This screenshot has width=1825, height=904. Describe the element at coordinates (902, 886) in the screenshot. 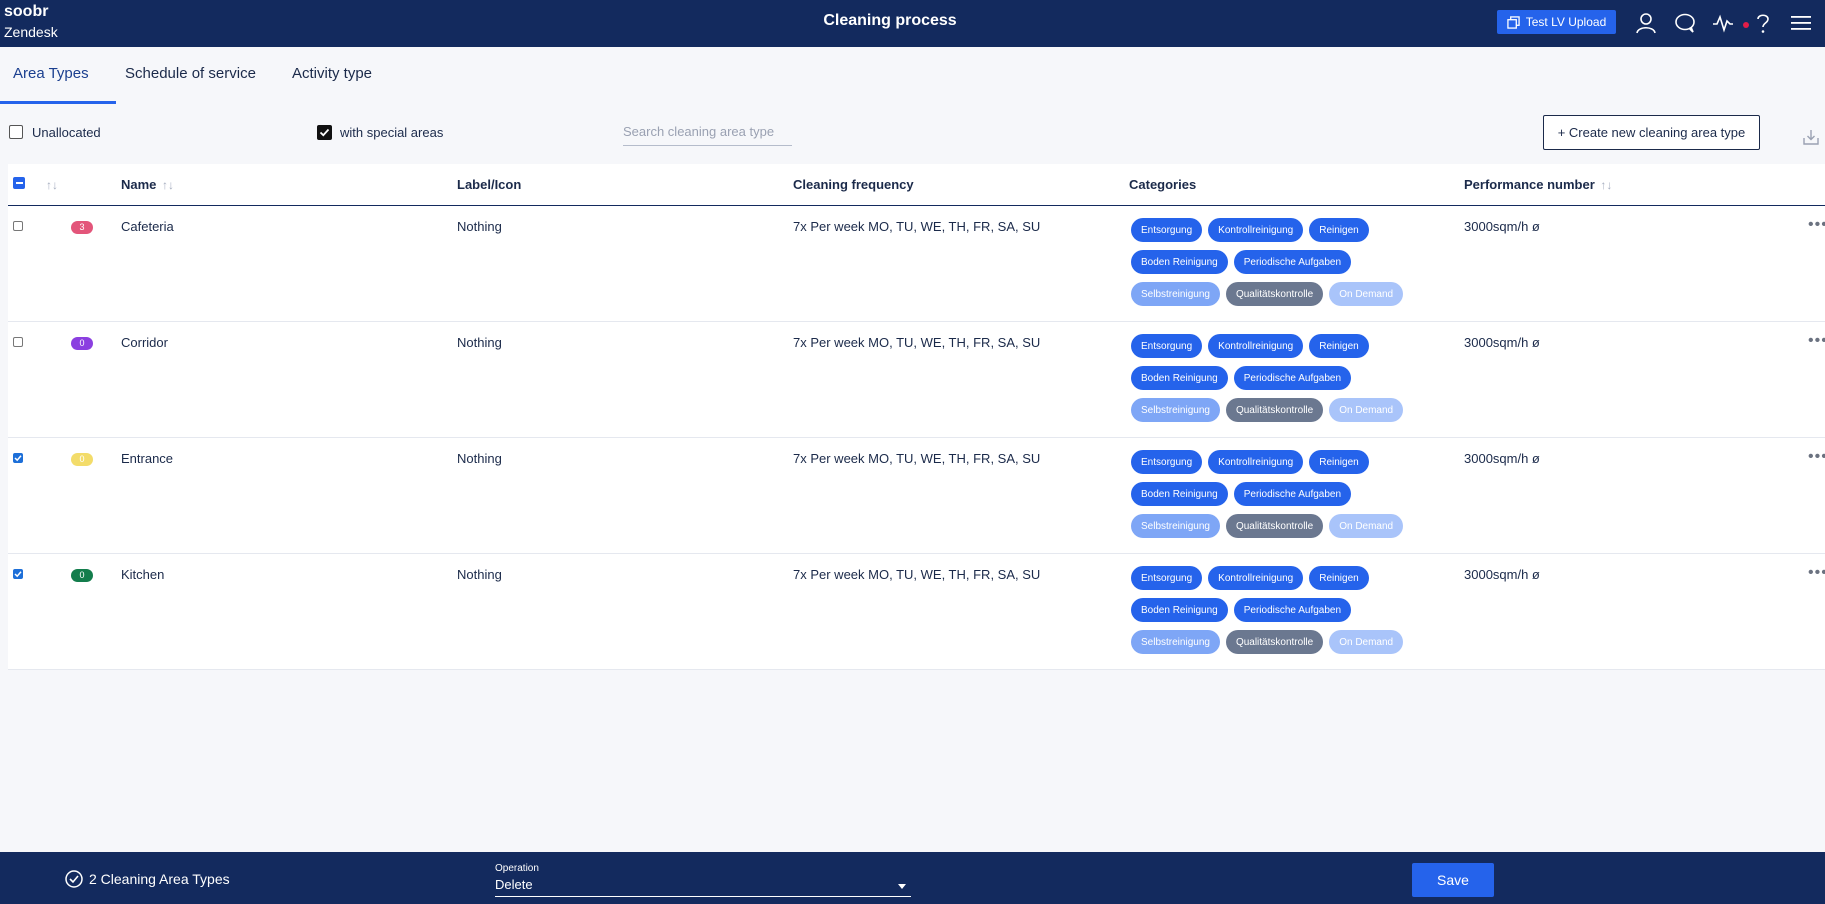

I see `chevron-down-icon` at that location.